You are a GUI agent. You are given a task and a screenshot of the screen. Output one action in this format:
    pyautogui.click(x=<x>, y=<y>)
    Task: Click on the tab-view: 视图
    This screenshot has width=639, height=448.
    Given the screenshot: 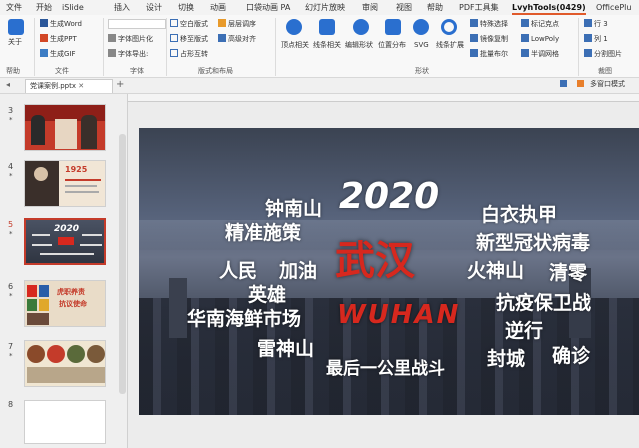 What is the action you would take?
    pyautogui.click(x=404, y=8)
    